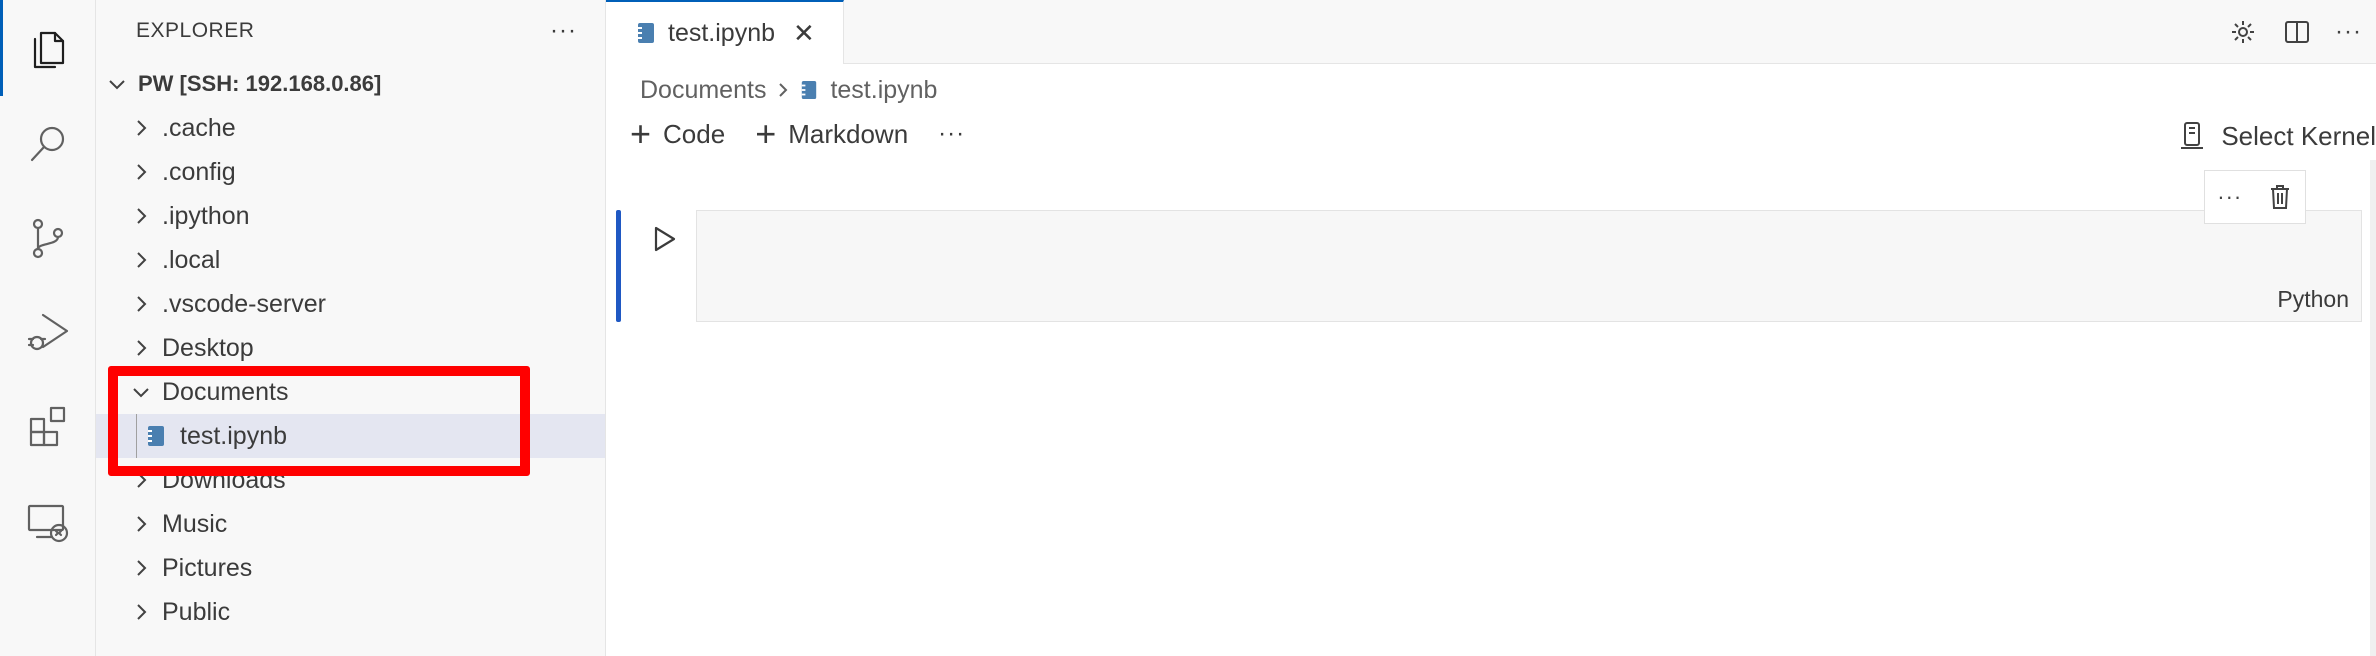 The height and width of the screenshot is (656, 2376). I want to click on indent-guide, so click(136, 436).